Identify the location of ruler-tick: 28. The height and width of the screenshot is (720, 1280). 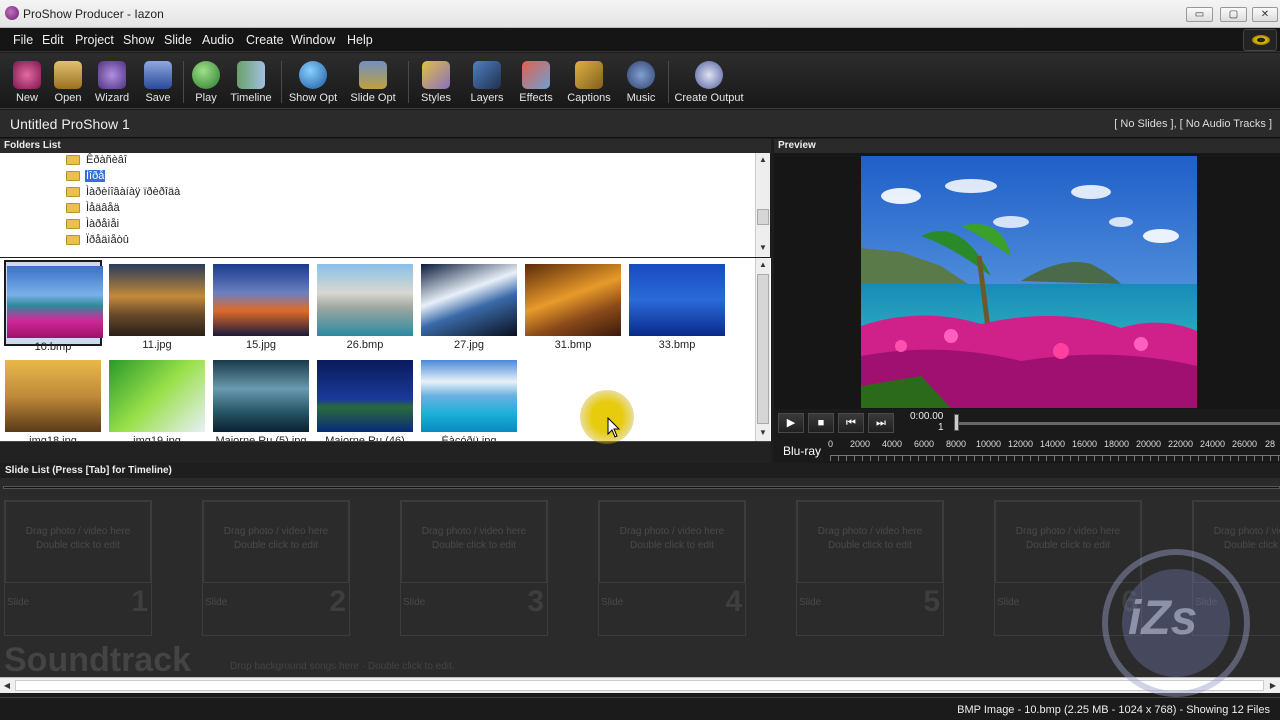
(1270, 444).